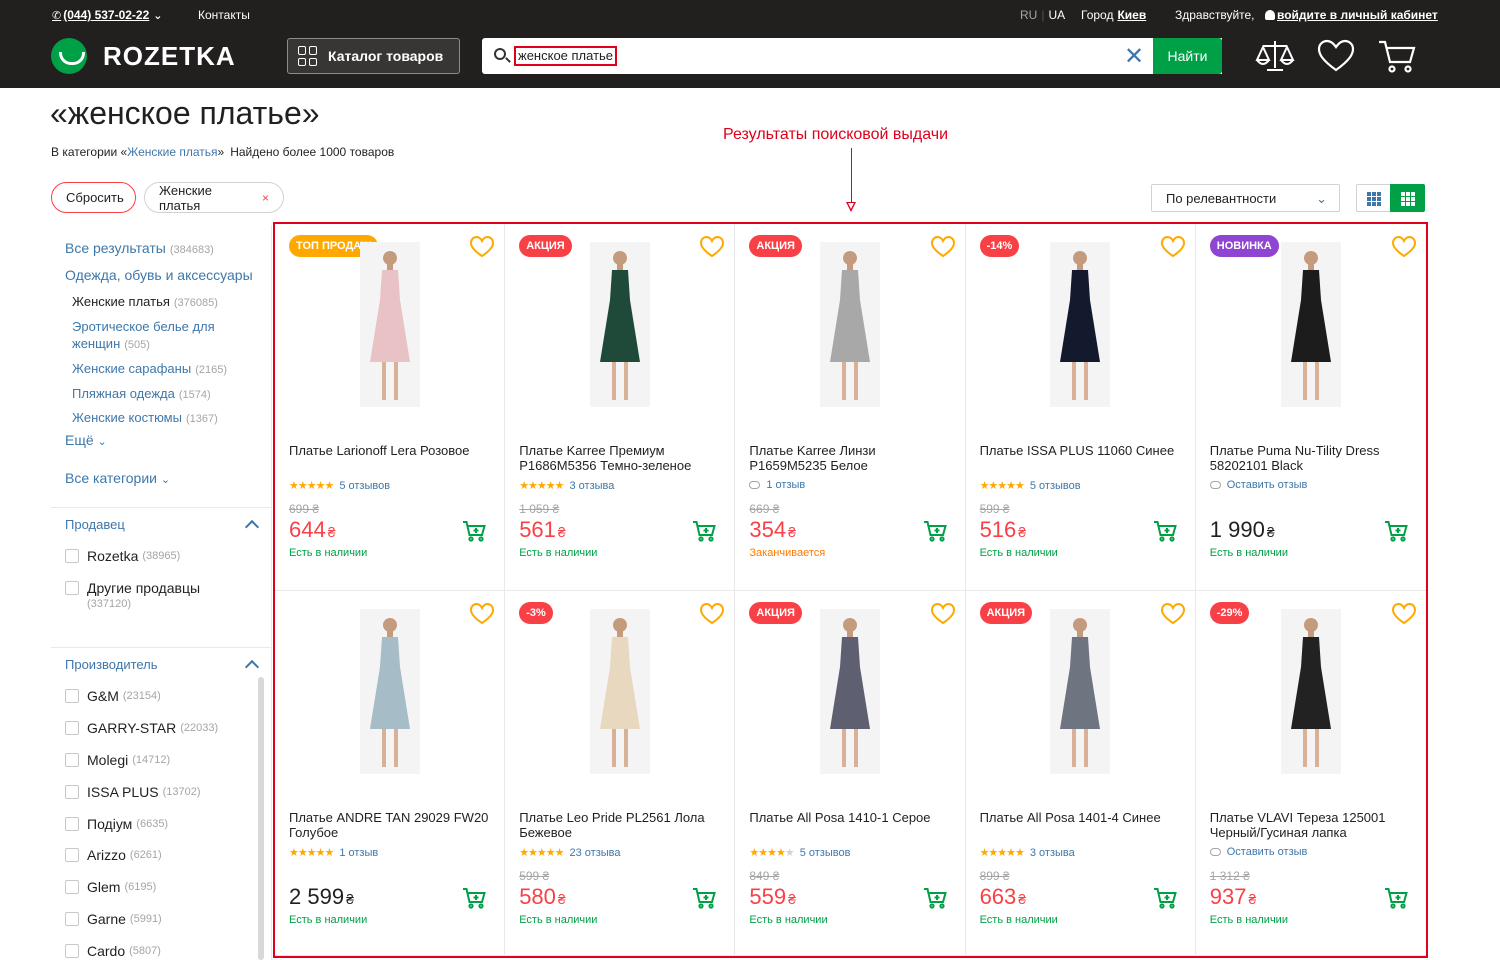  What do you see at coordinates (1336, 56) in the screenshot?
I see `favorites-heart-icon` at bounding box center [1336, 56].